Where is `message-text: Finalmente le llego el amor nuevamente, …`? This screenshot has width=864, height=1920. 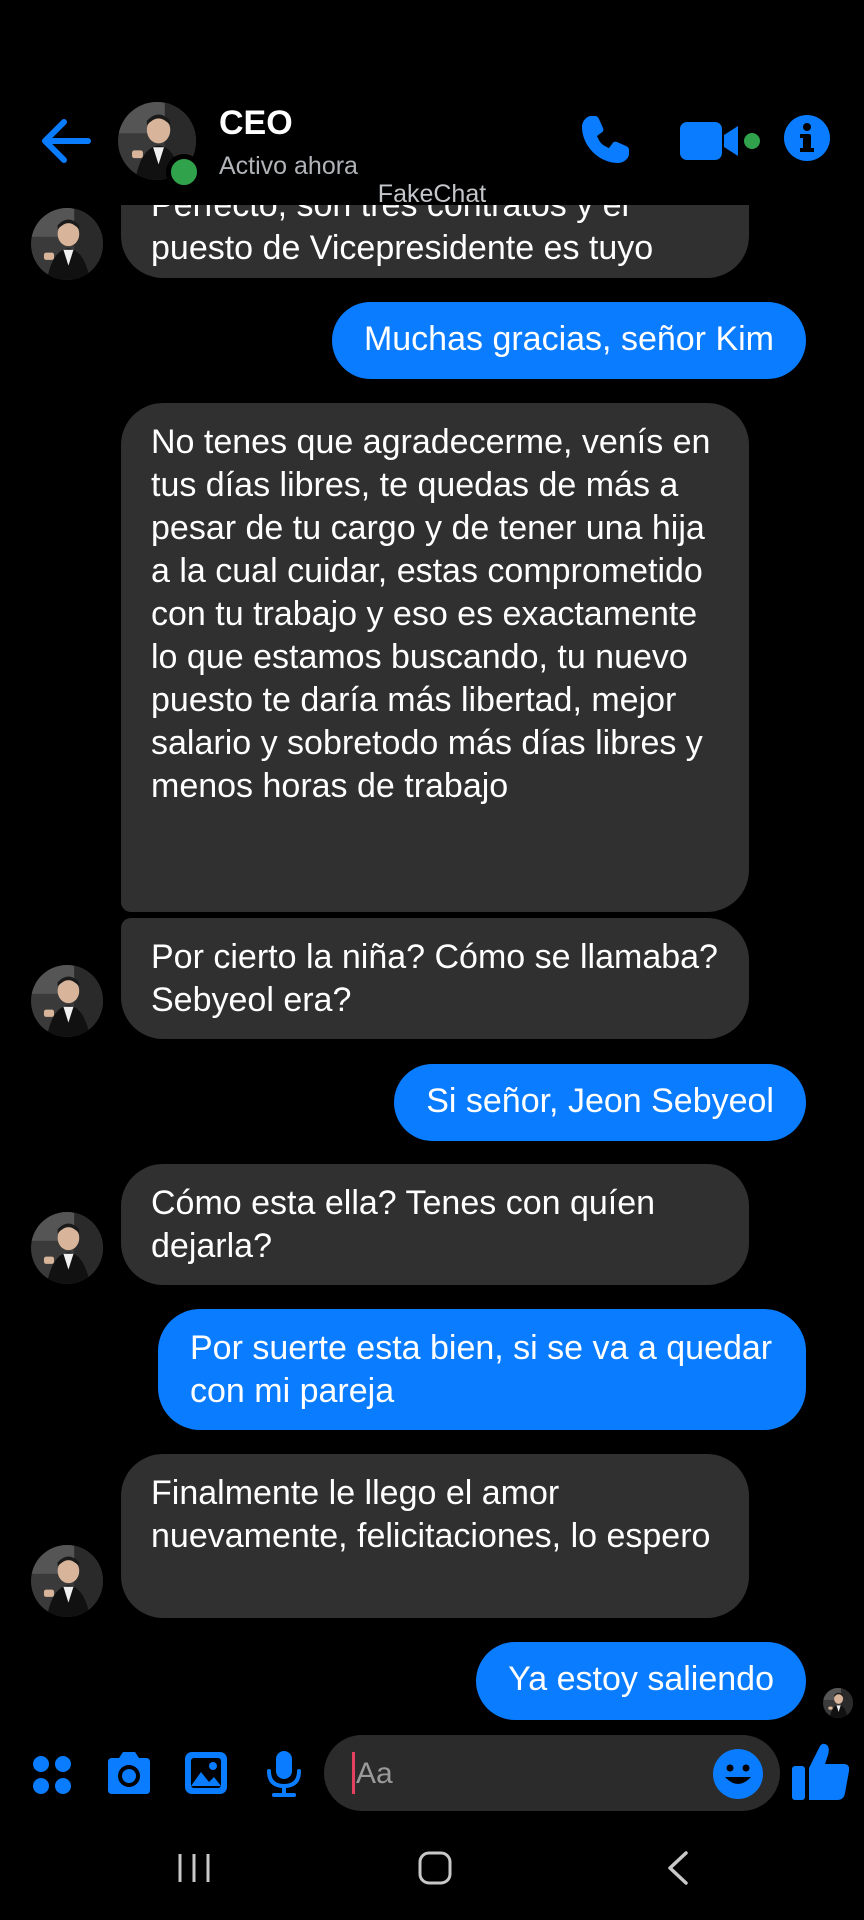
message-text: Finalmente le llego el amor nuevamente, … is located at coordinates (431, 1514).